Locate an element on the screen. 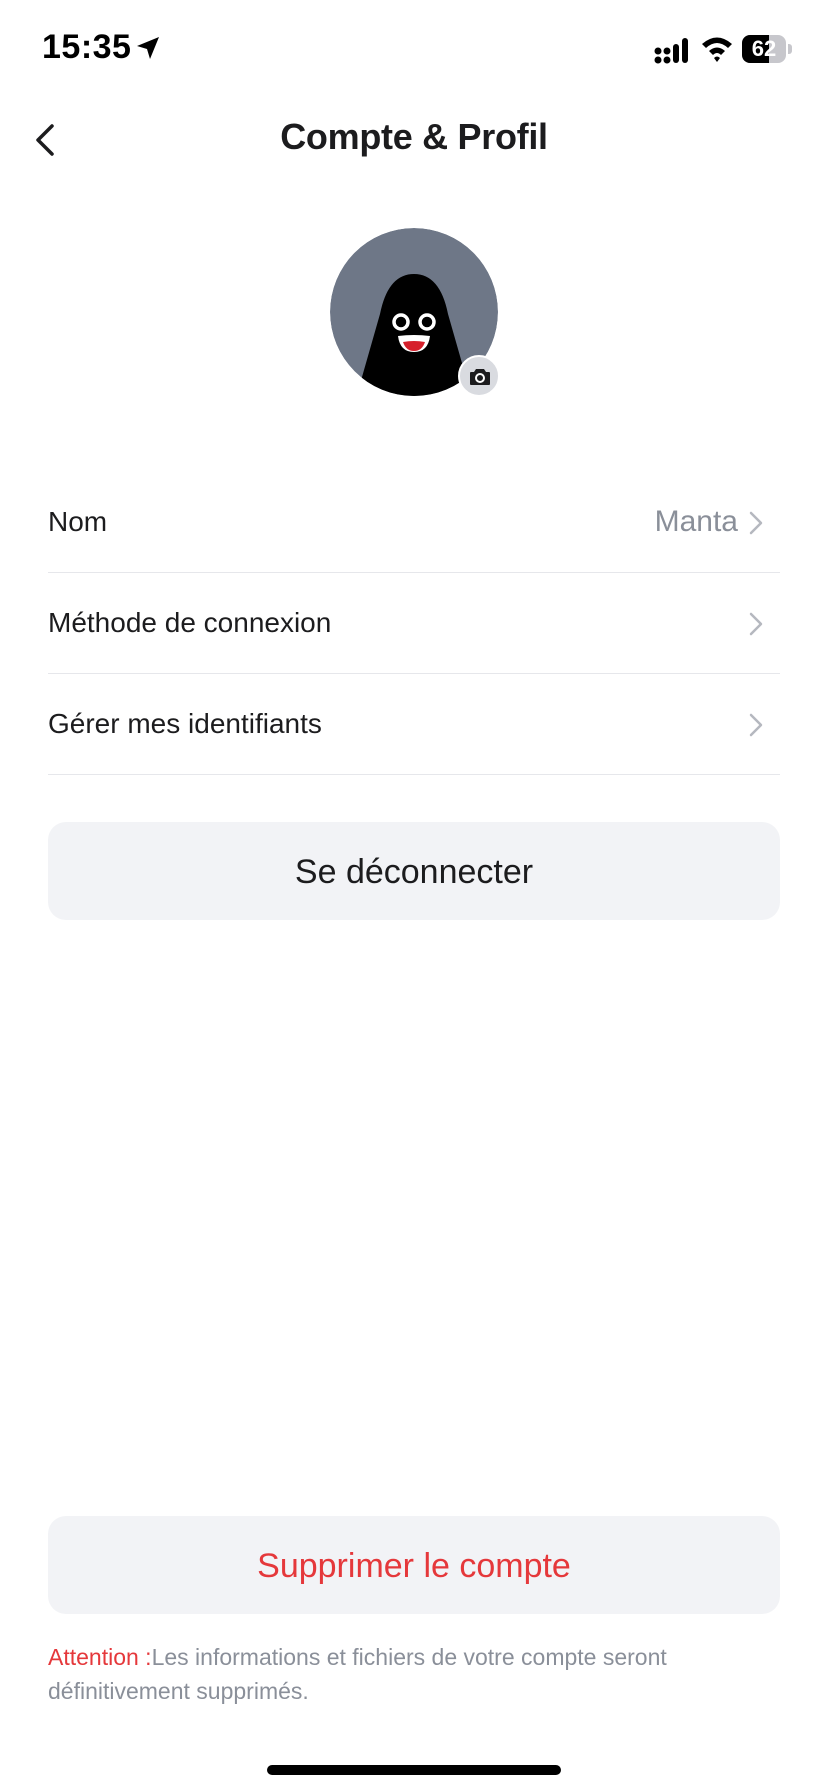 This screenshot has height=1792, width=828. cellular-signal-icon is located at coordinates (671, 51).